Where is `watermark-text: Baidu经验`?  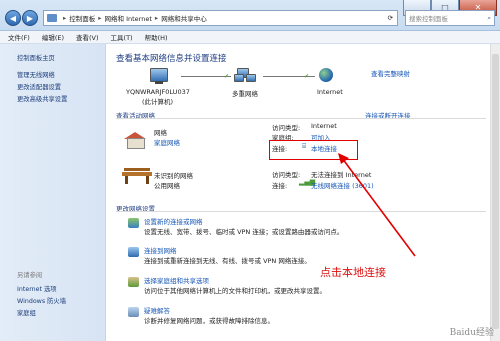
watermark-text: Baidu经验 is located at coordinates (471, 333).